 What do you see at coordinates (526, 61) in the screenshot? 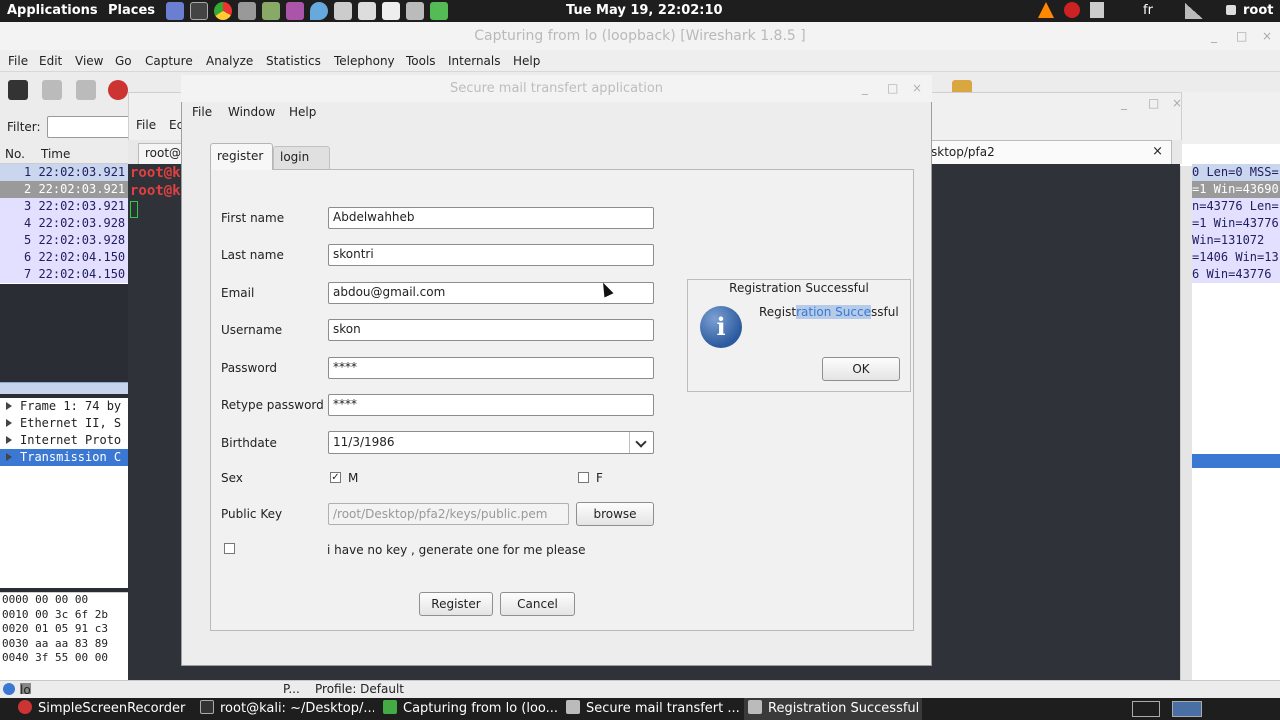
I see `menu-help: Help` at bounding box center [526, 61].